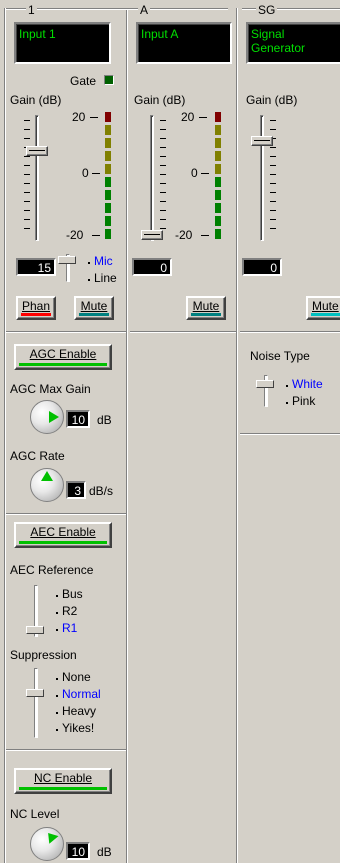  What do you see at coordinates (307, 384) in the screenshot?
I see `noise-option-white: White` at bounding box center [307, 384].